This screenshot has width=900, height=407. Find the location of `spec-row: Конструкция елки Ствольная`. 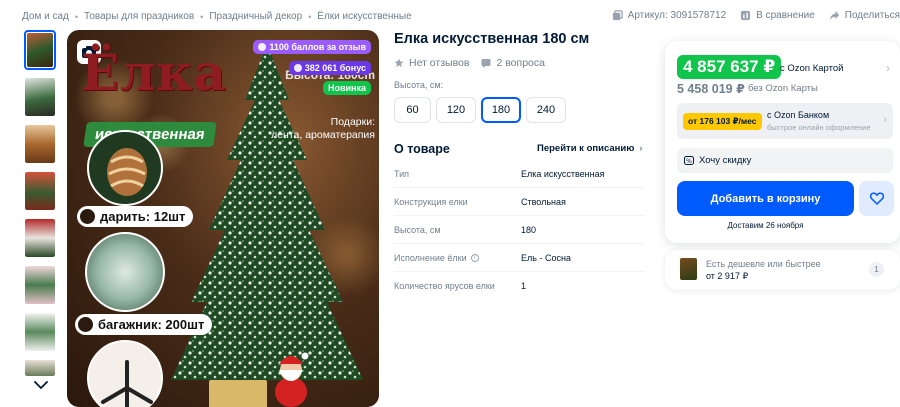

spec-row: Конструкция елки Ствольная is located at coordinates (519, 202).